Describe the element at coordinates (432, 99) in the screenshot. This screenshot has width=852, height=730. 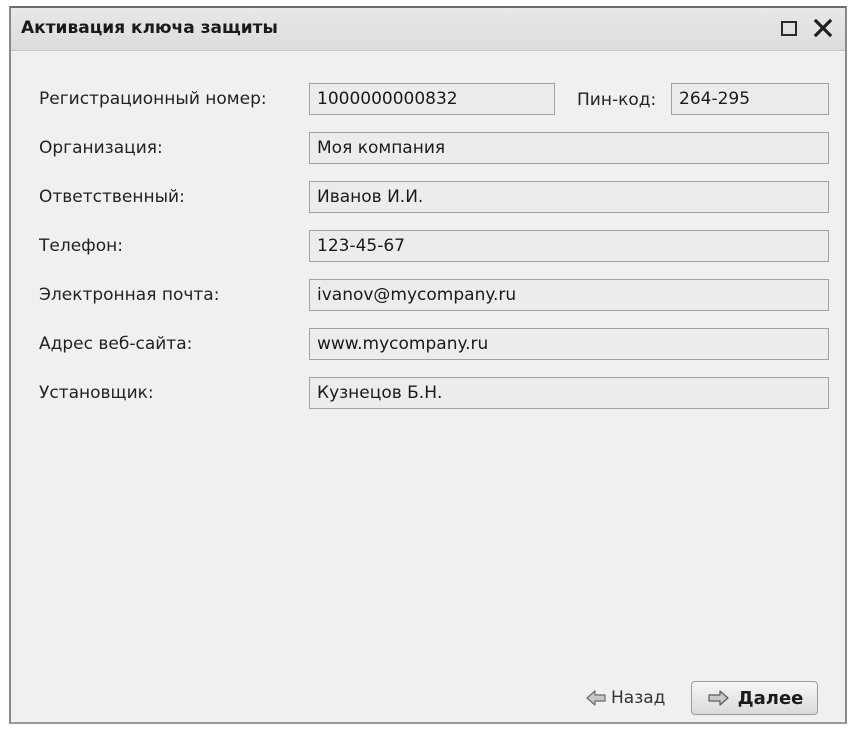
I see `reg-number-field: 1000000000832` at that location.